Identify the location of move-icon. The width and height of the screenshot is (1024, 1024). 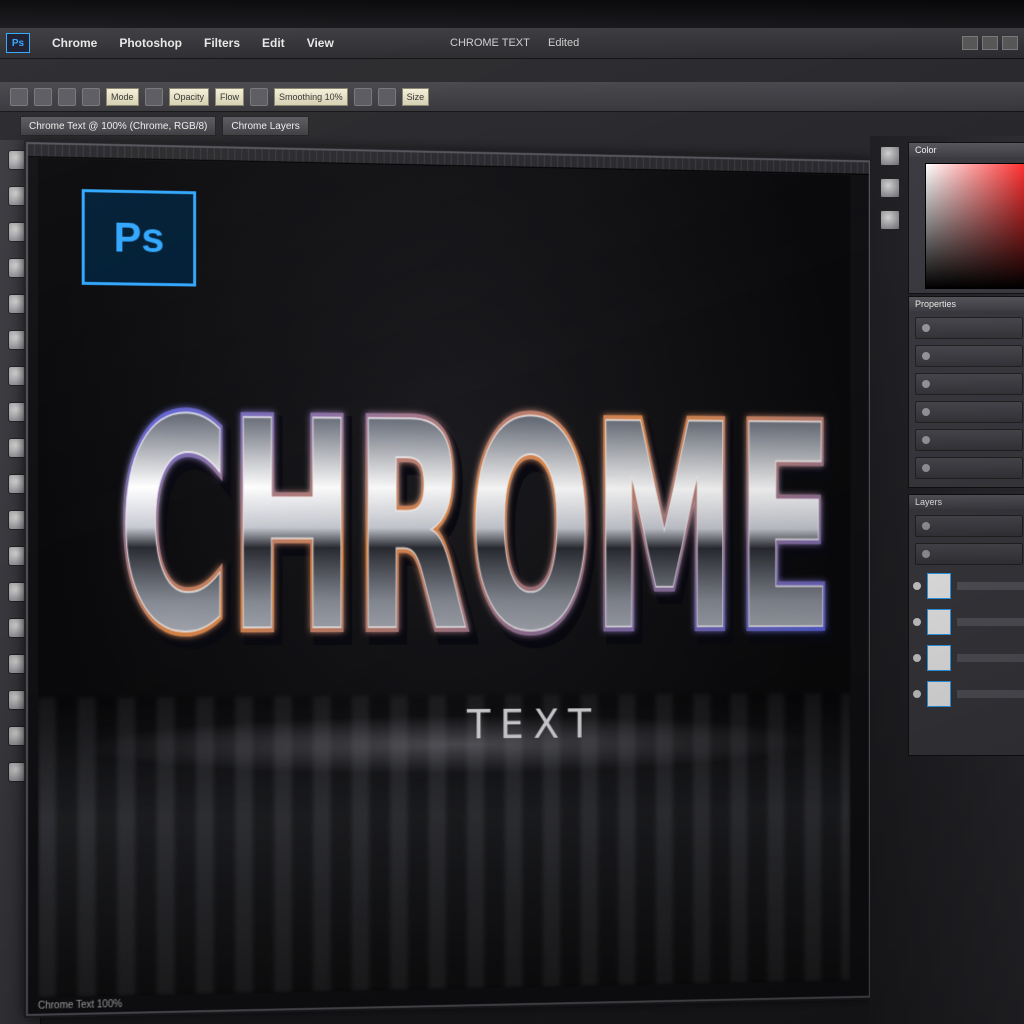
(18, 160).